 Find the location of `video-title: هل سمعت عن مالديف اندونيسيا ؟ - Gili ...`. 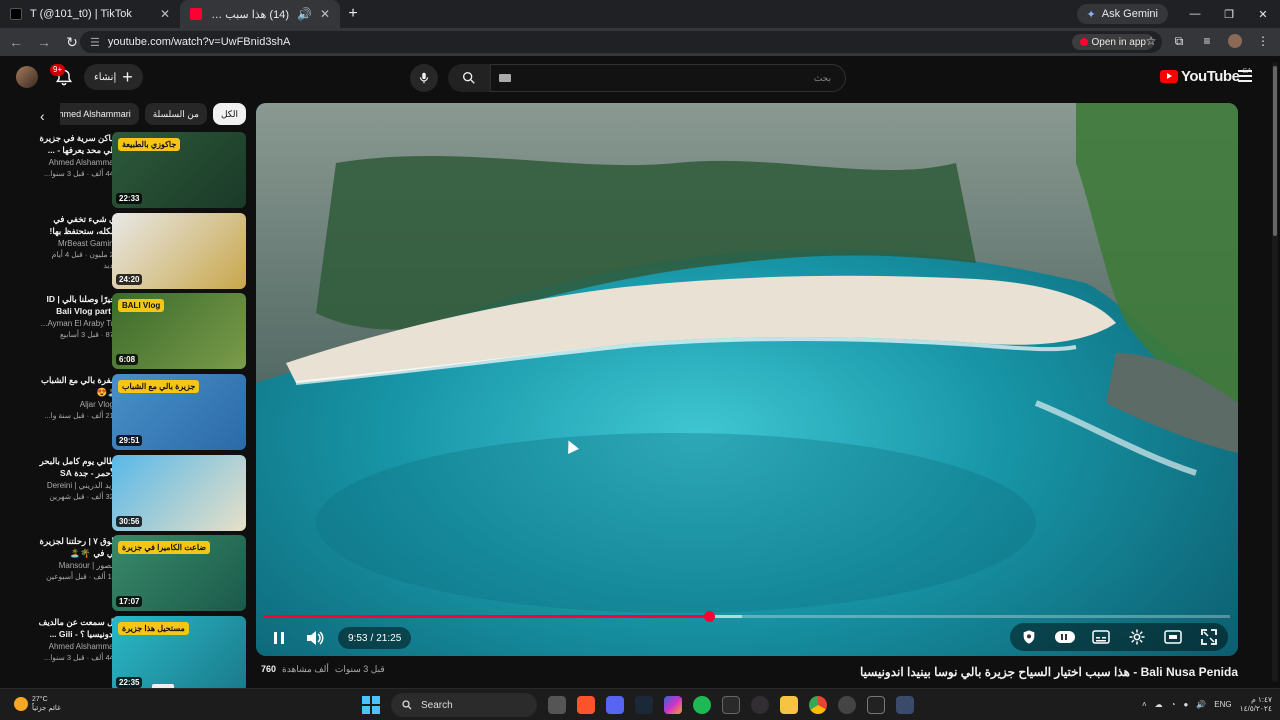

video-title: هل سمعت عن مالديف اندونيسيا ؟ - Gili ... is located at coordinates (74, 628).